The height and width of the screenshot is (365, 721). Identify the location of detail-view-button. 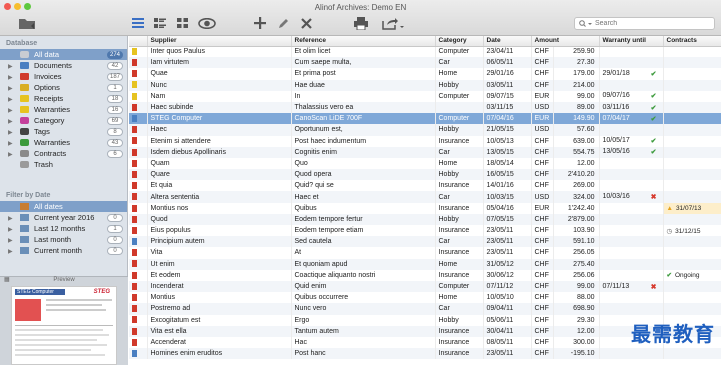
(160, 23).